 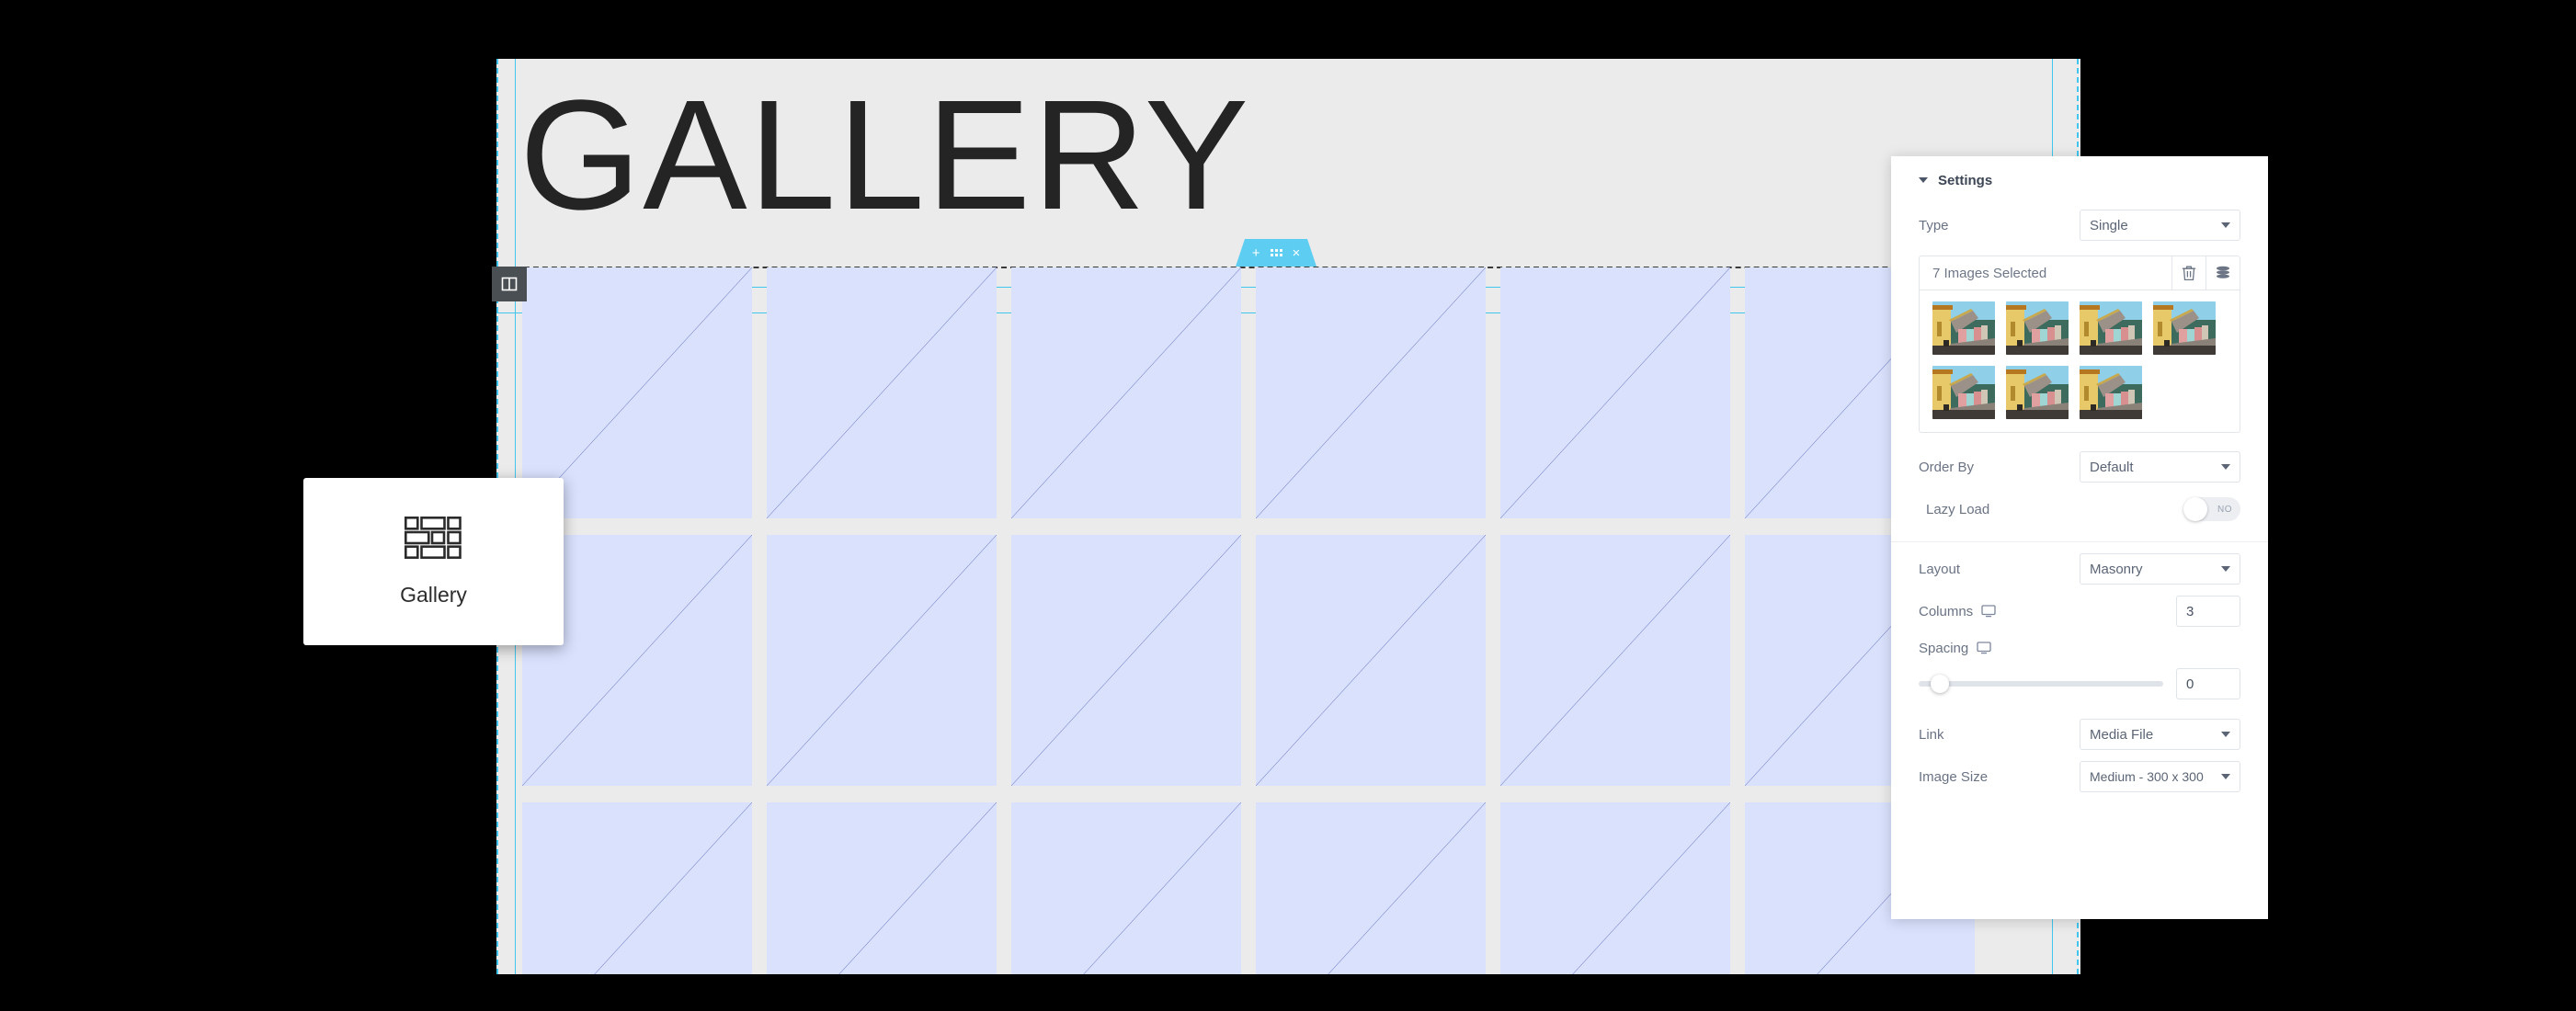 I want to click on spacing-label: Spacing, so click(x=1944, y=648).